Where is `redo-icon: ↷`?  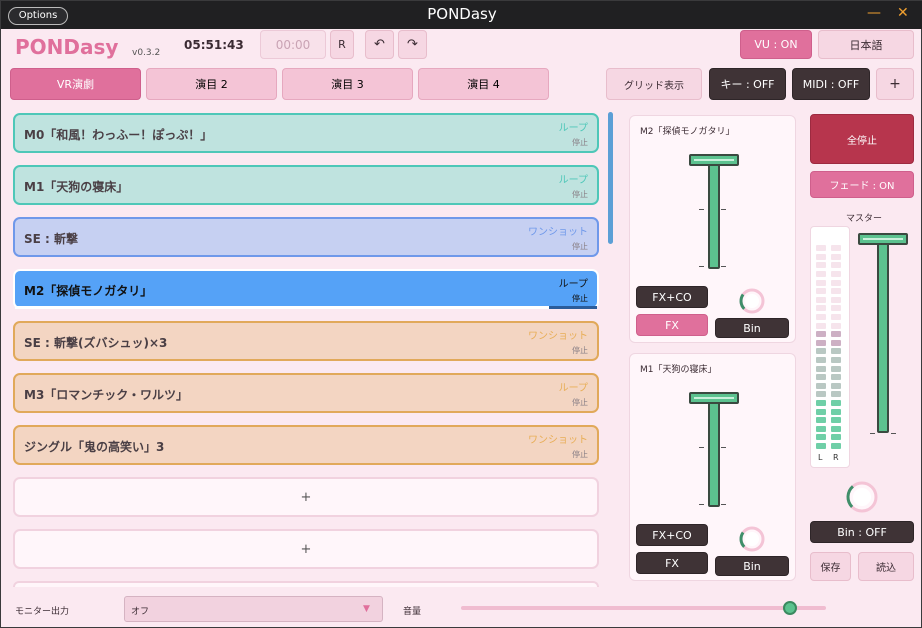
redo-icon: ↷ is located at coordinates (412, 44).